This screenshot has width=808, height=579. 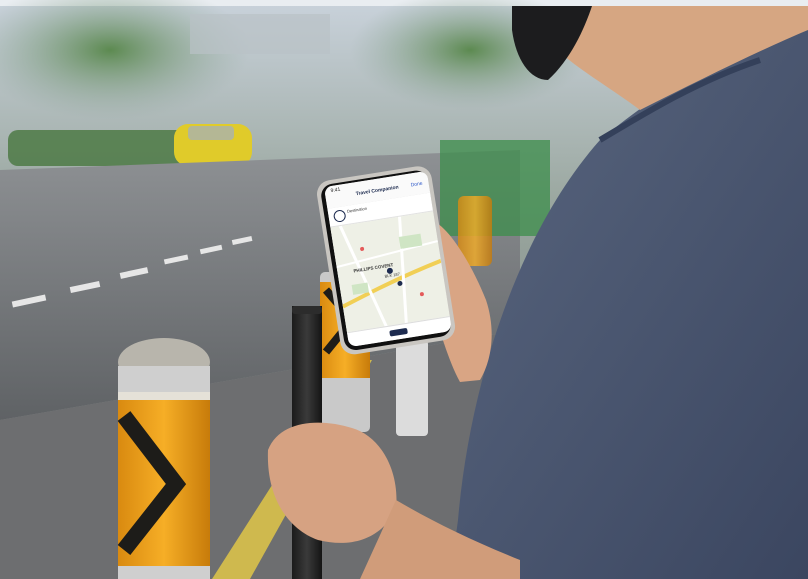 What do you see at coordinates (412, 388) in the screenshot?
I see `white-post` at bounding box center [412, 388].